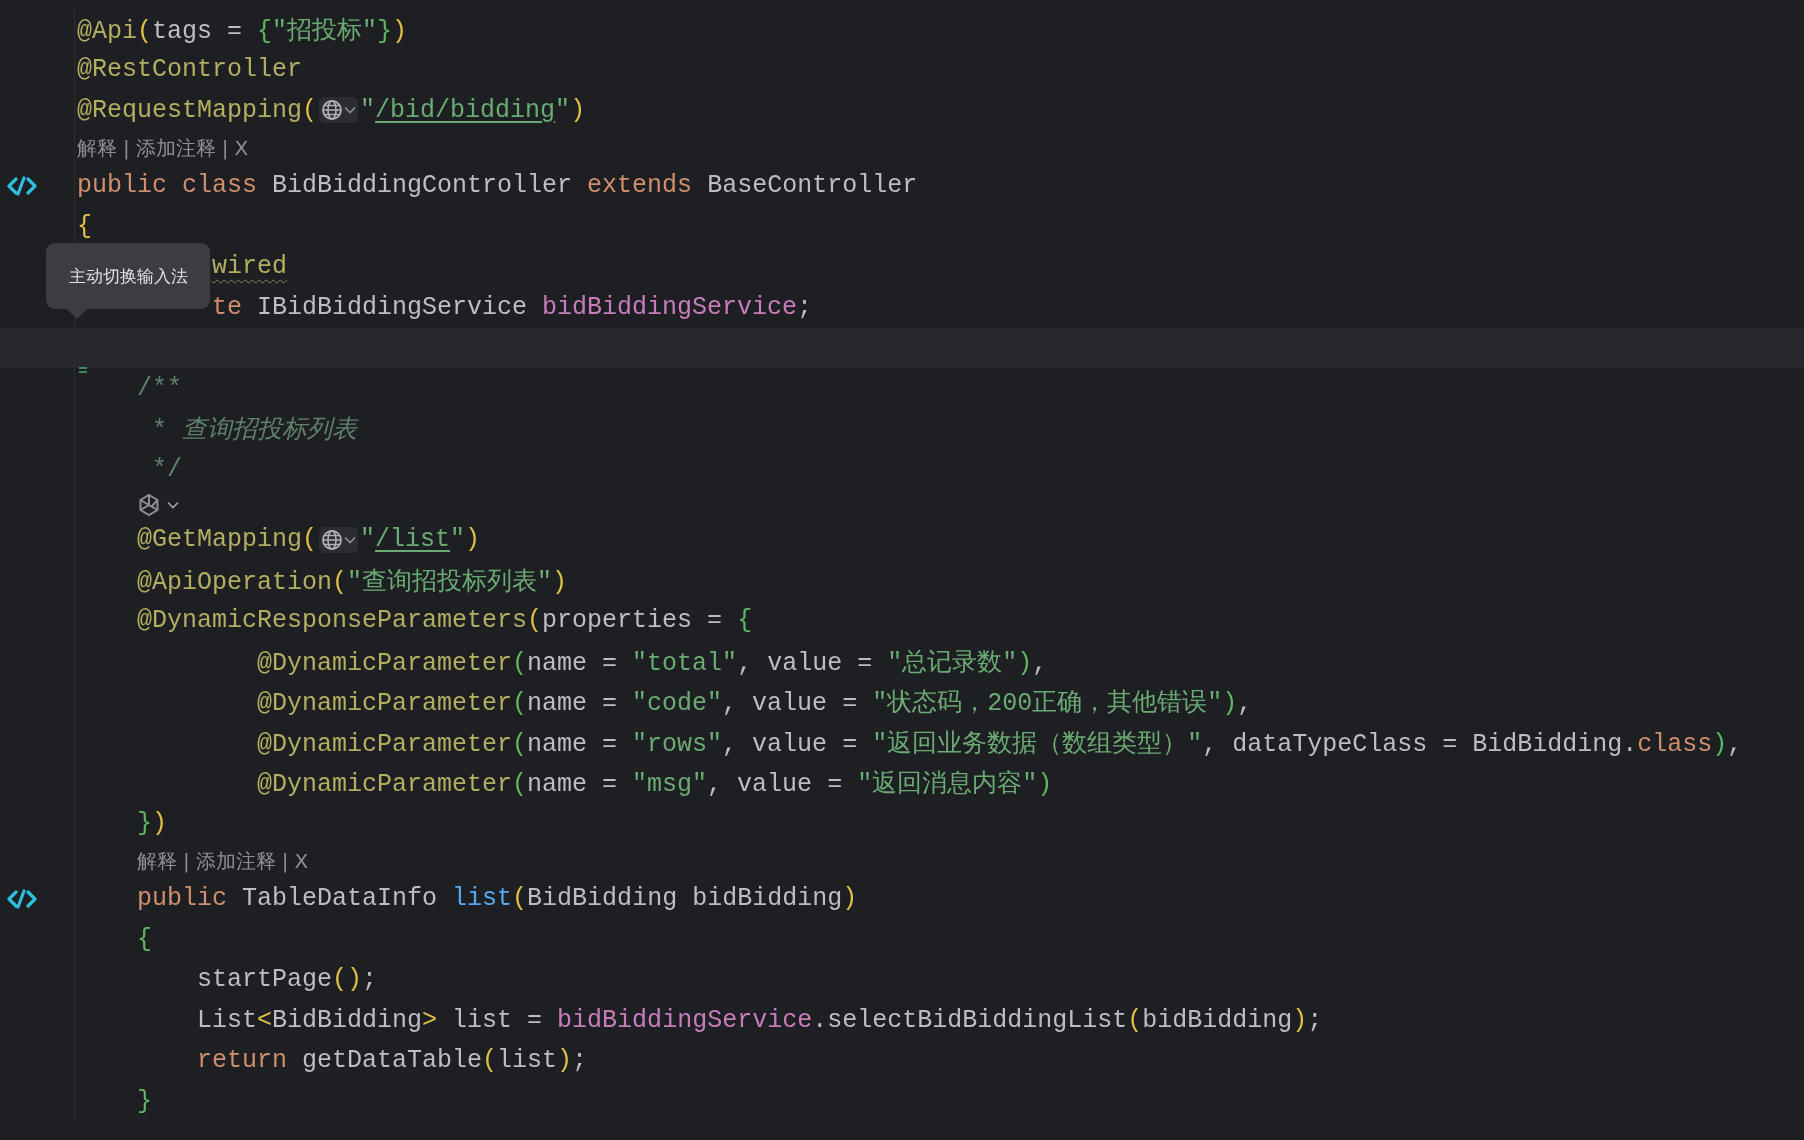  I want to click on code-text: "/bid/bidding"), so click(473, 110).